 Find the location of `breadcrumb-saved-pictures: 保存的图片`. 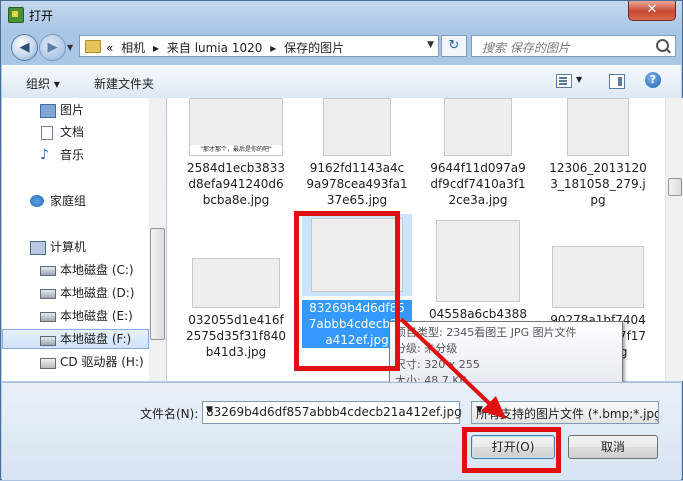

breadcrumb-saved-pictures: 保存的图片 is located at coordinates (314, 48).